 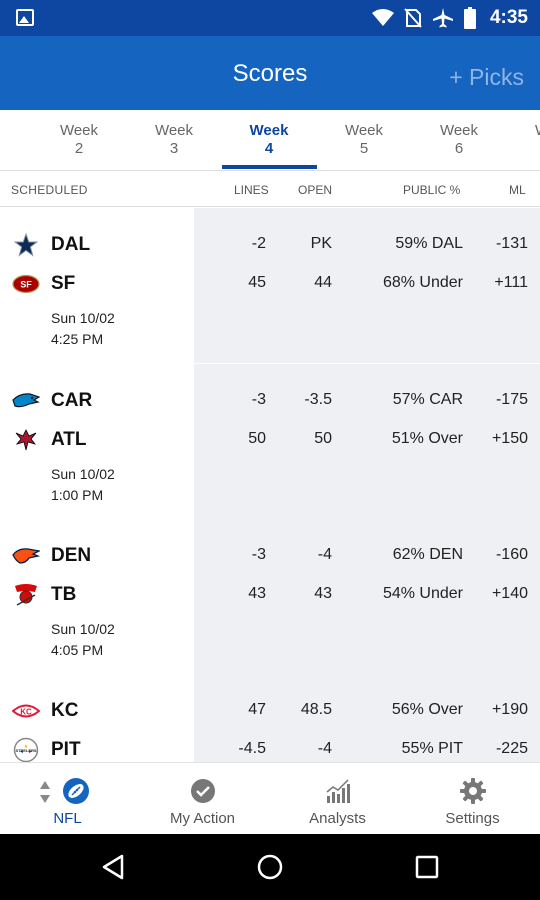 What do you see at coordinates (459, 148) in the screenshot?
I see `tab-week-number: 6` at bounding box center [459, 148].